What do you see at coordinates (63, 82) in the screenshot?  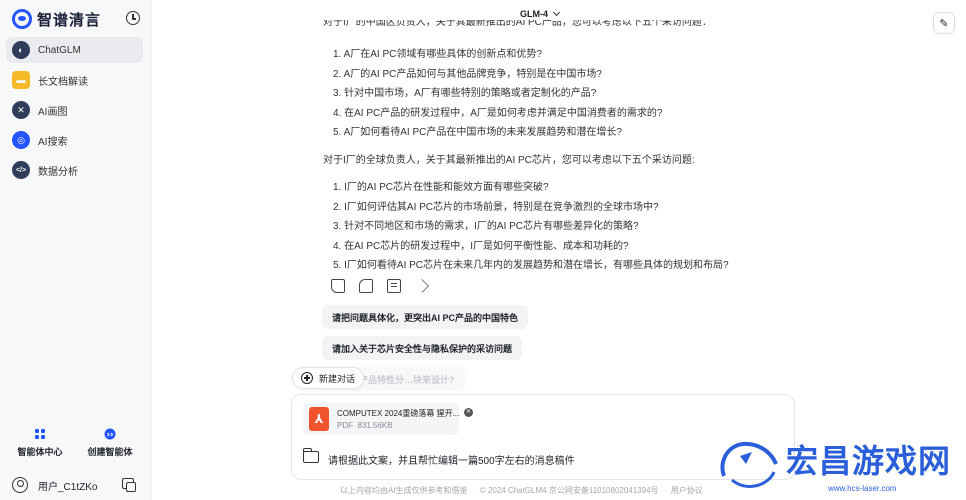 I see `sidebar-item-label: 长文档解读` at bounding box center [63, 82].